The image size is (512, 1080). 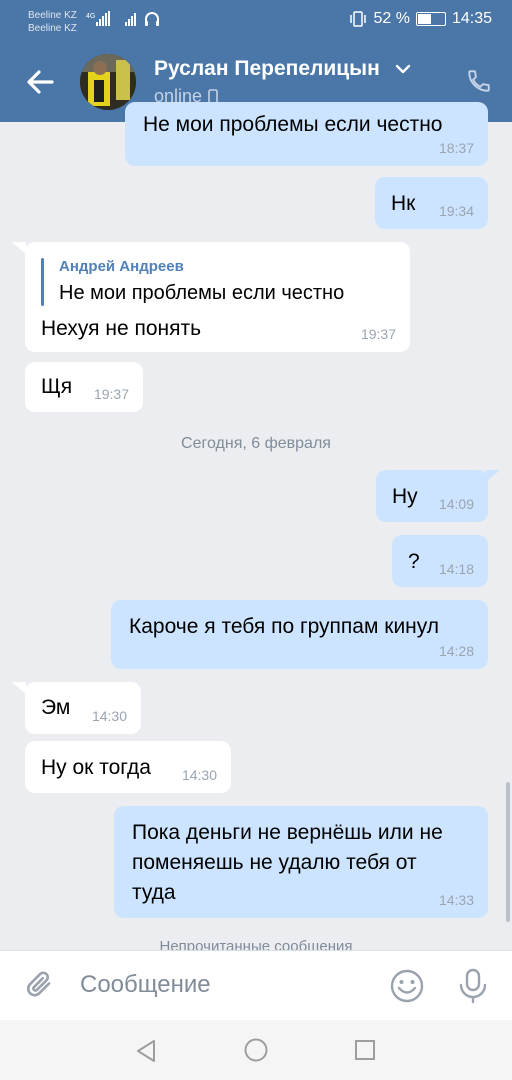 What do you see at coordinates (432, 496) in the screenshot?
I see `message-bubble: Ну 14:09` at bounding box center [432, 496].